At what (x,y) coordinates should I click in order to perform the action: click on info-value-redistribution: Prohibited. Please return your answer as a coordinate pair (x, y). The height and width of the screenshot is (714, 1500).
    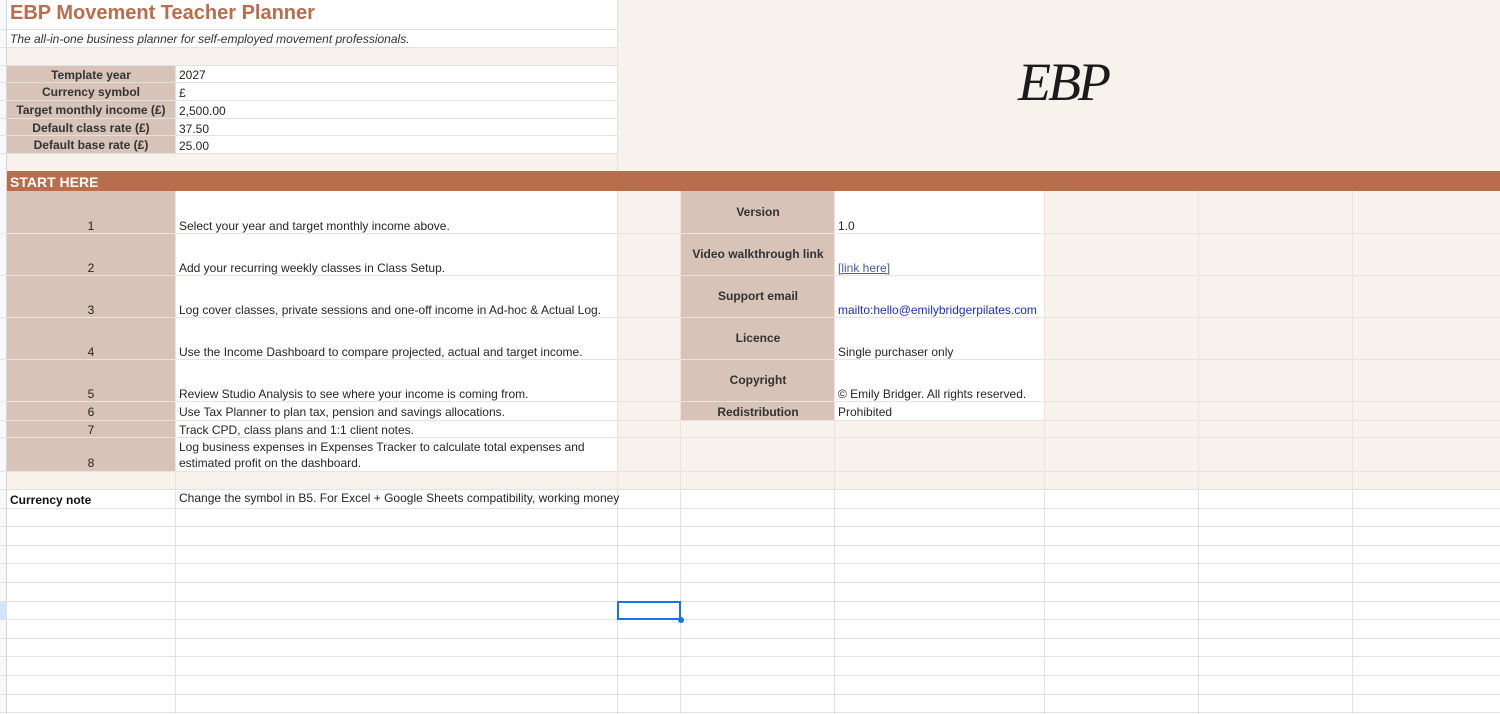
    Looking at the image, I should click on (865, 412).